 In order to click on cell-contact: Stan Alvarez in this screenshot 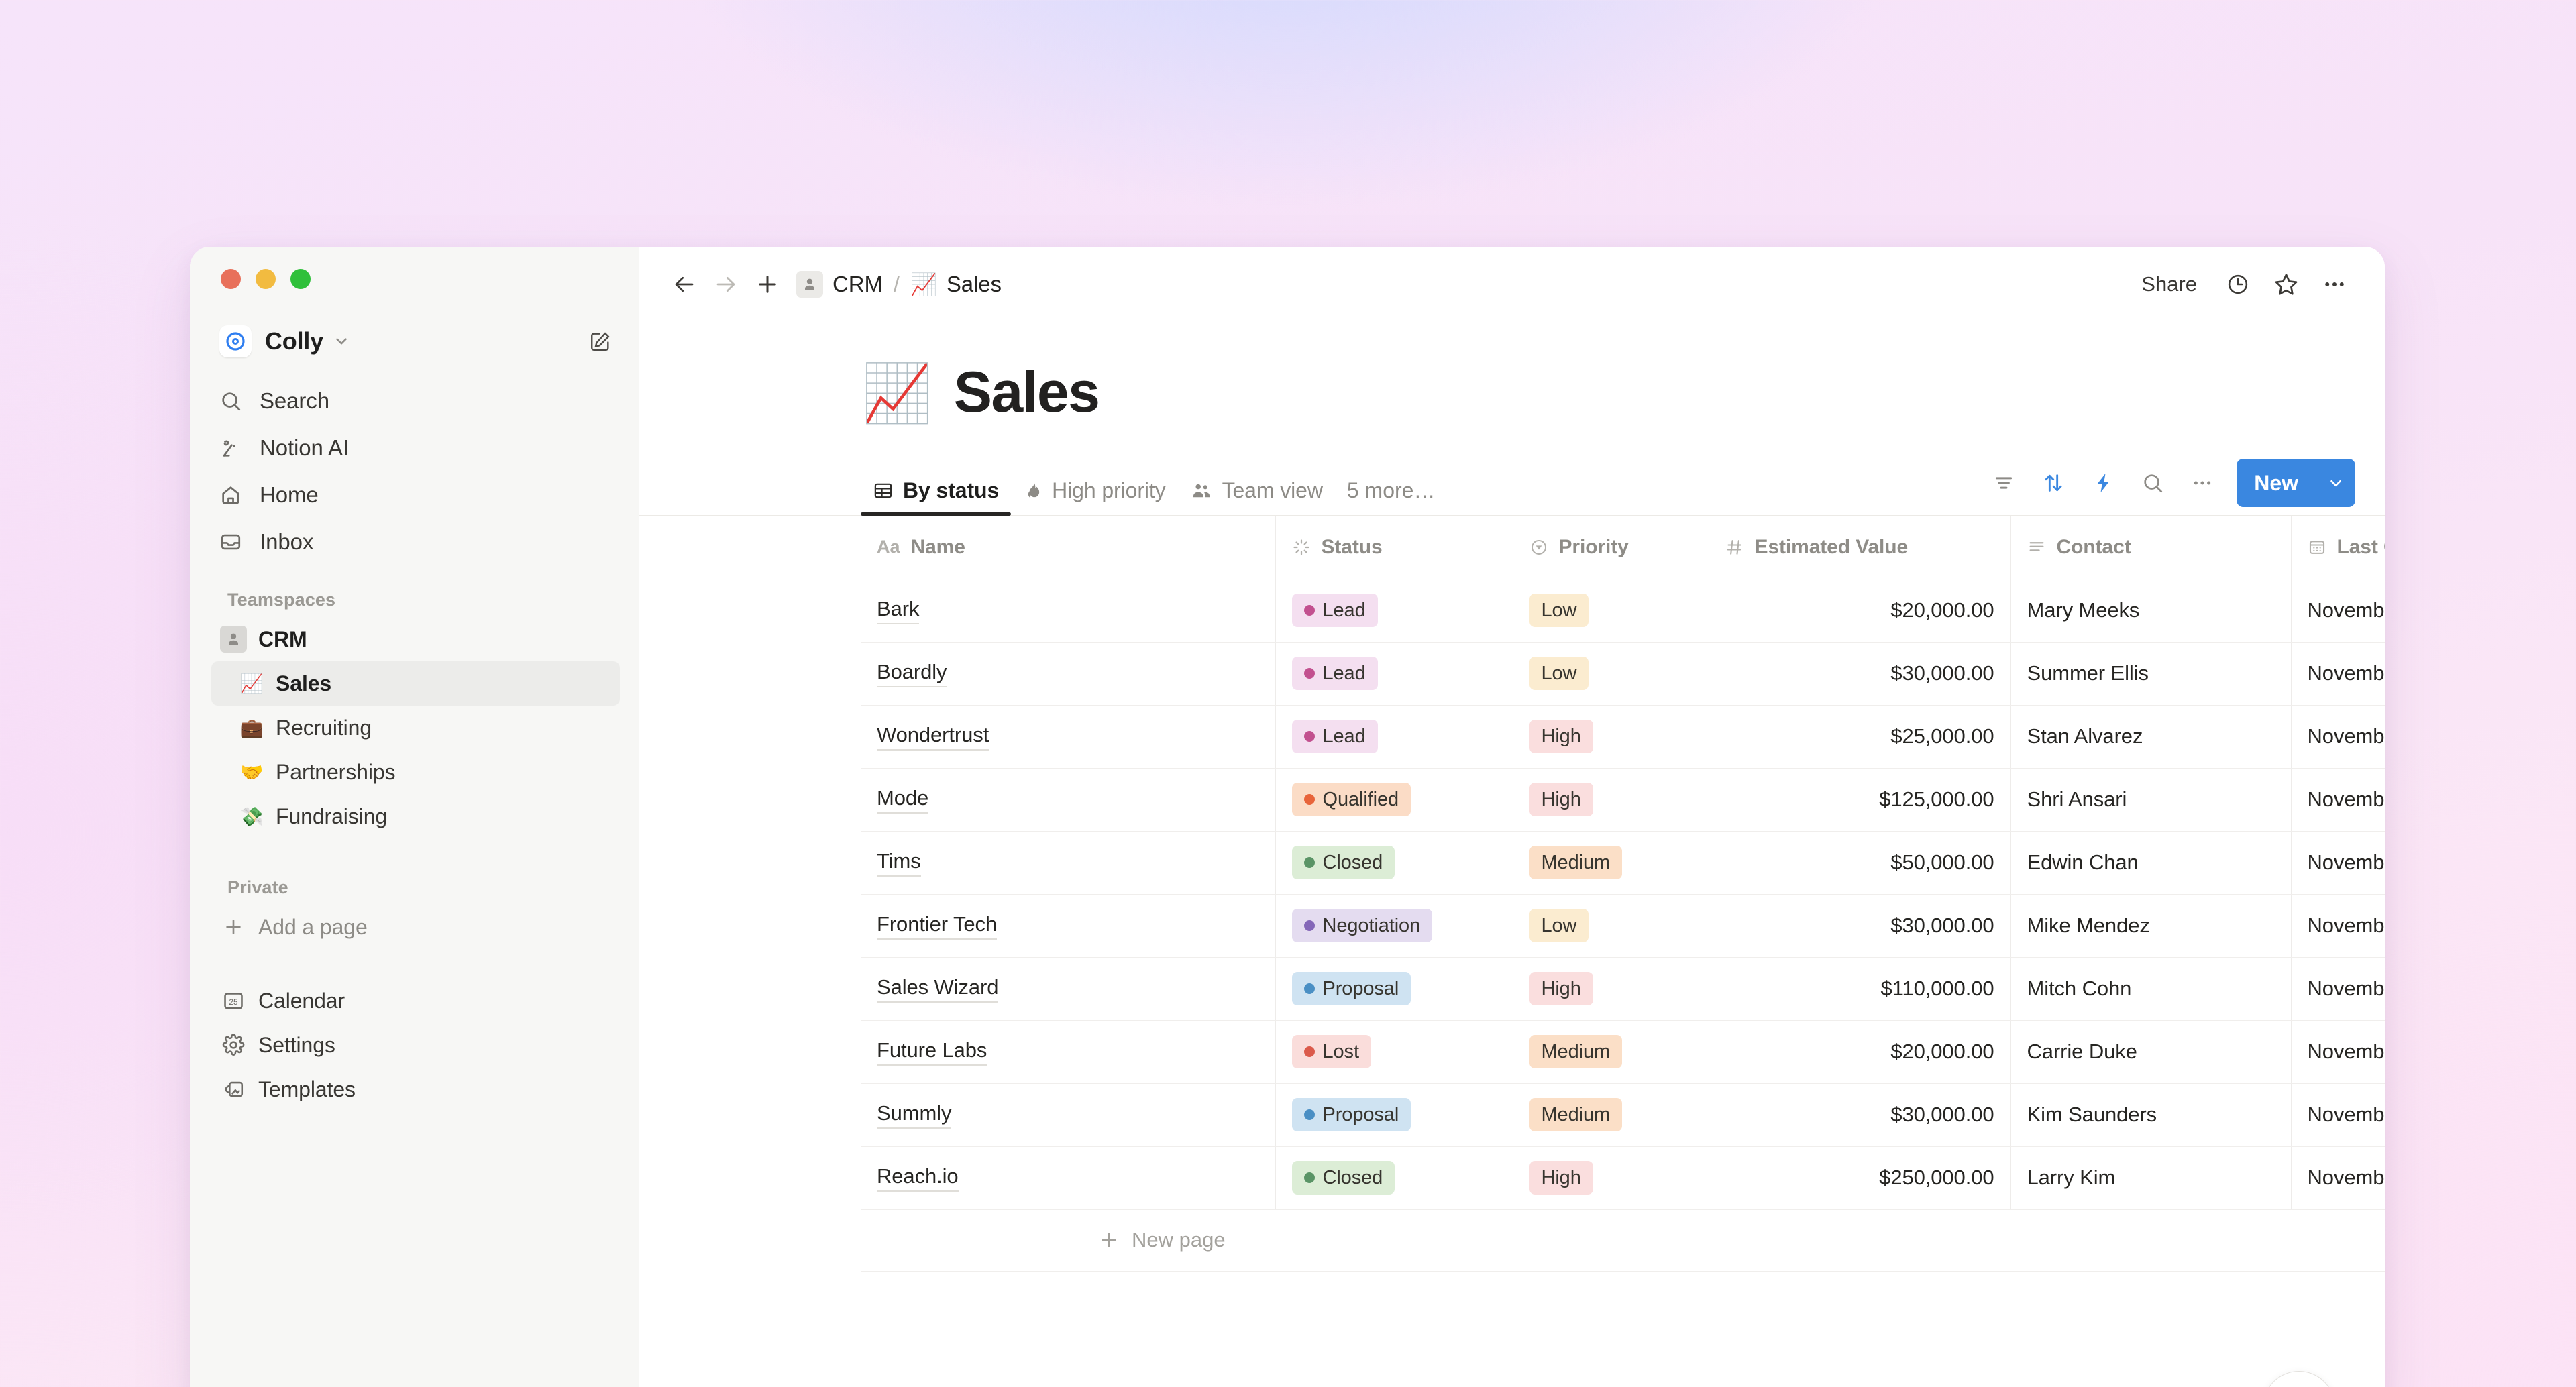, I will do `click(2151, 737)`.